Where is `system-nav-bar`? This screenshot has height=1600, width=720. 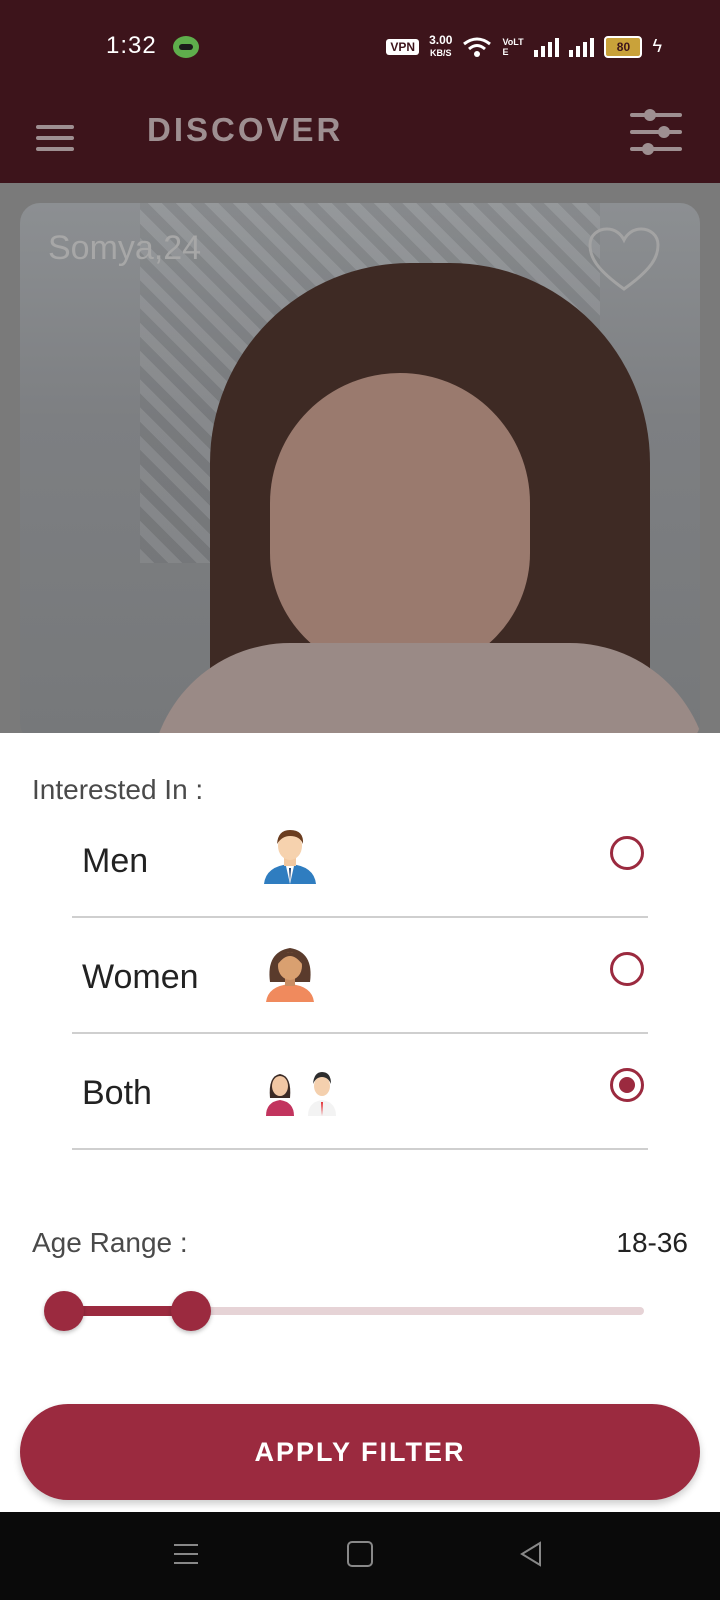
system-nav-bar is located at coordinates (360, 1556).